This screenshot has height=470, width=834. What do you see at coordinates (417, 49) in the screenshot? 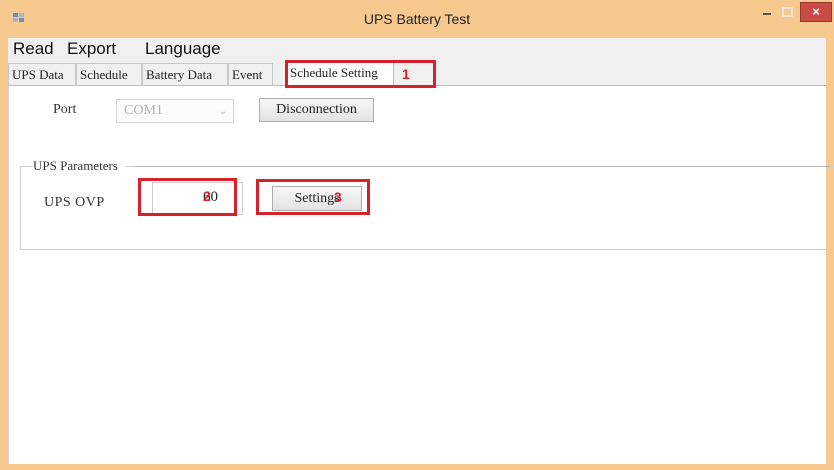
I see `menu-bar: Read Export Language` at bounding box center [417, 49].